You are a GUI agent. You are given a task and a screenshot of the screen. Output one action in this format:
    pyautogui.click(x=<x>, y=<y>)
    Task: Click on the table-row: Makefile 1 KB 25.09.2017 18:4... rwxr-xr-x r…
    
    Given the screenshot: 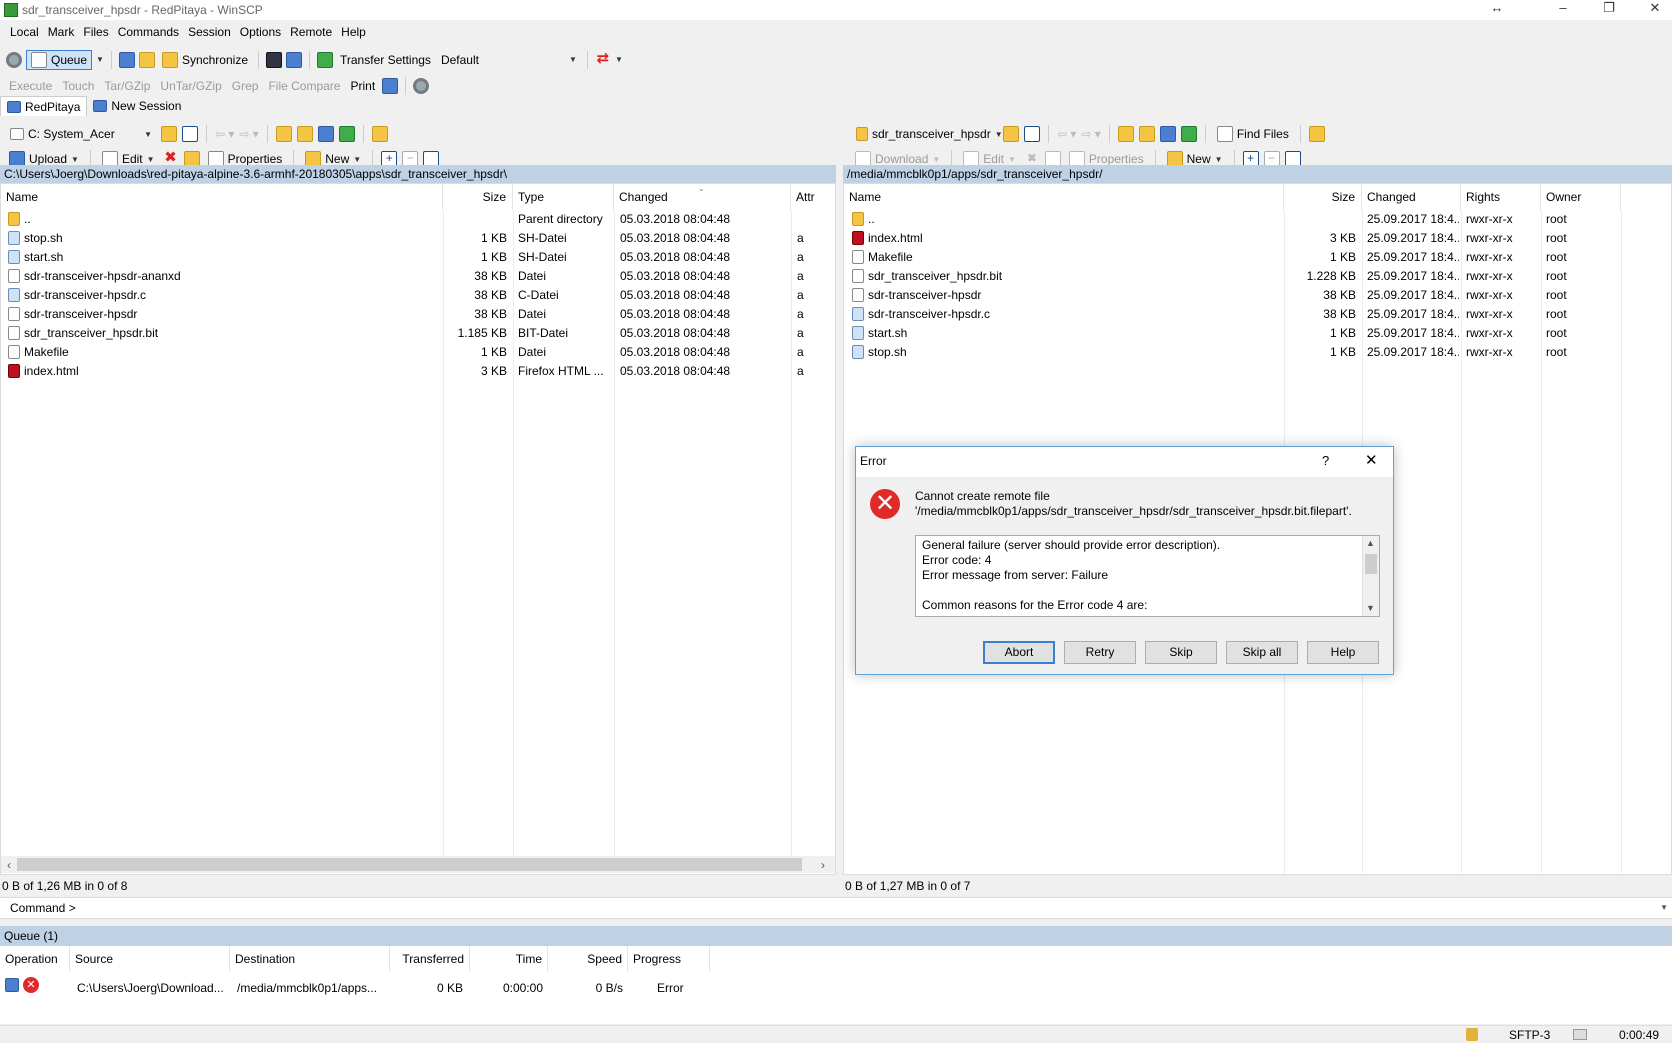 What is the action you would take?
    pyautogui.click(x=1257, y=257)
    